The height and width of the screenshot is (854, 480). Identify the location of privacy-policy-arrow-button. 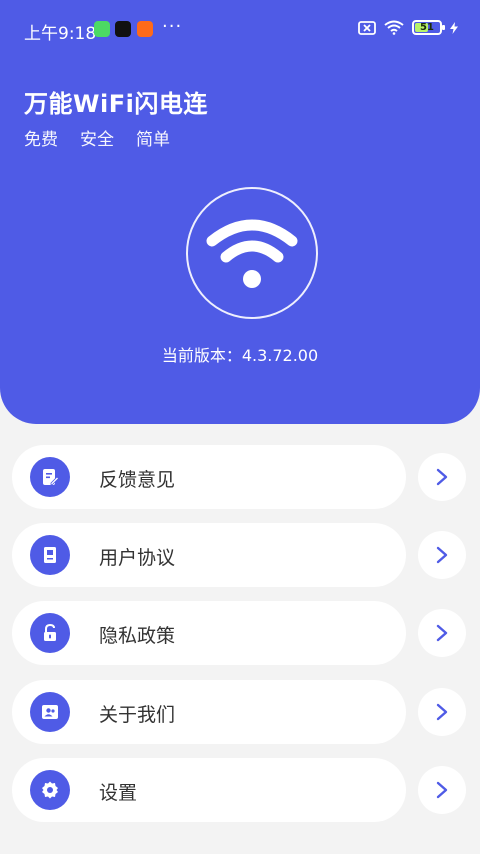
(442, 633).